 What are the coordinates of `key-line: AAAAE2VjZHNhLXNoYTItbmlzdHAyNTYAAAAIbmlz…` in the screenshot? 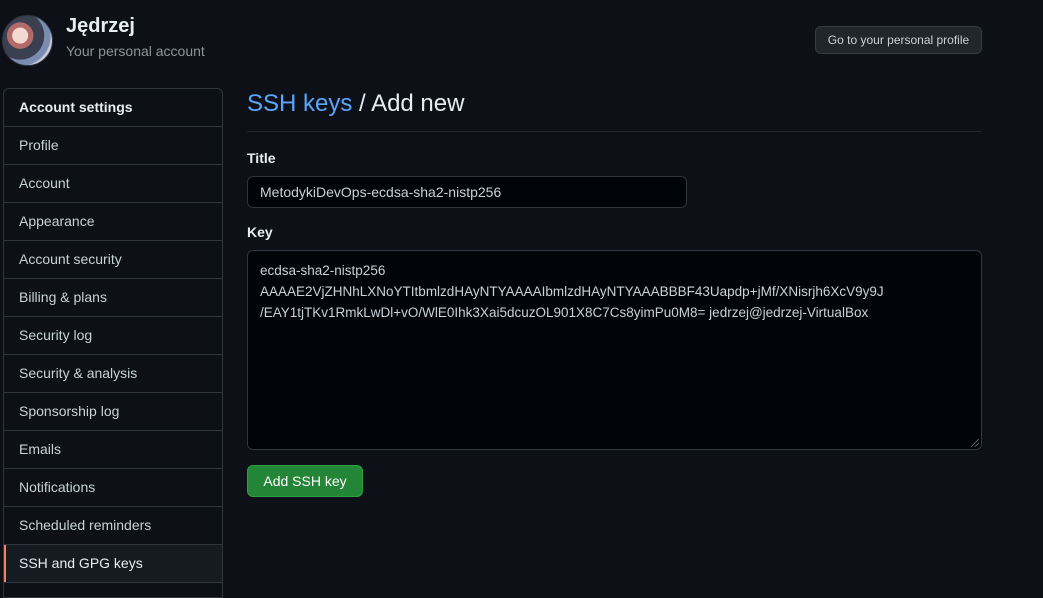 It's located at (572, 291).